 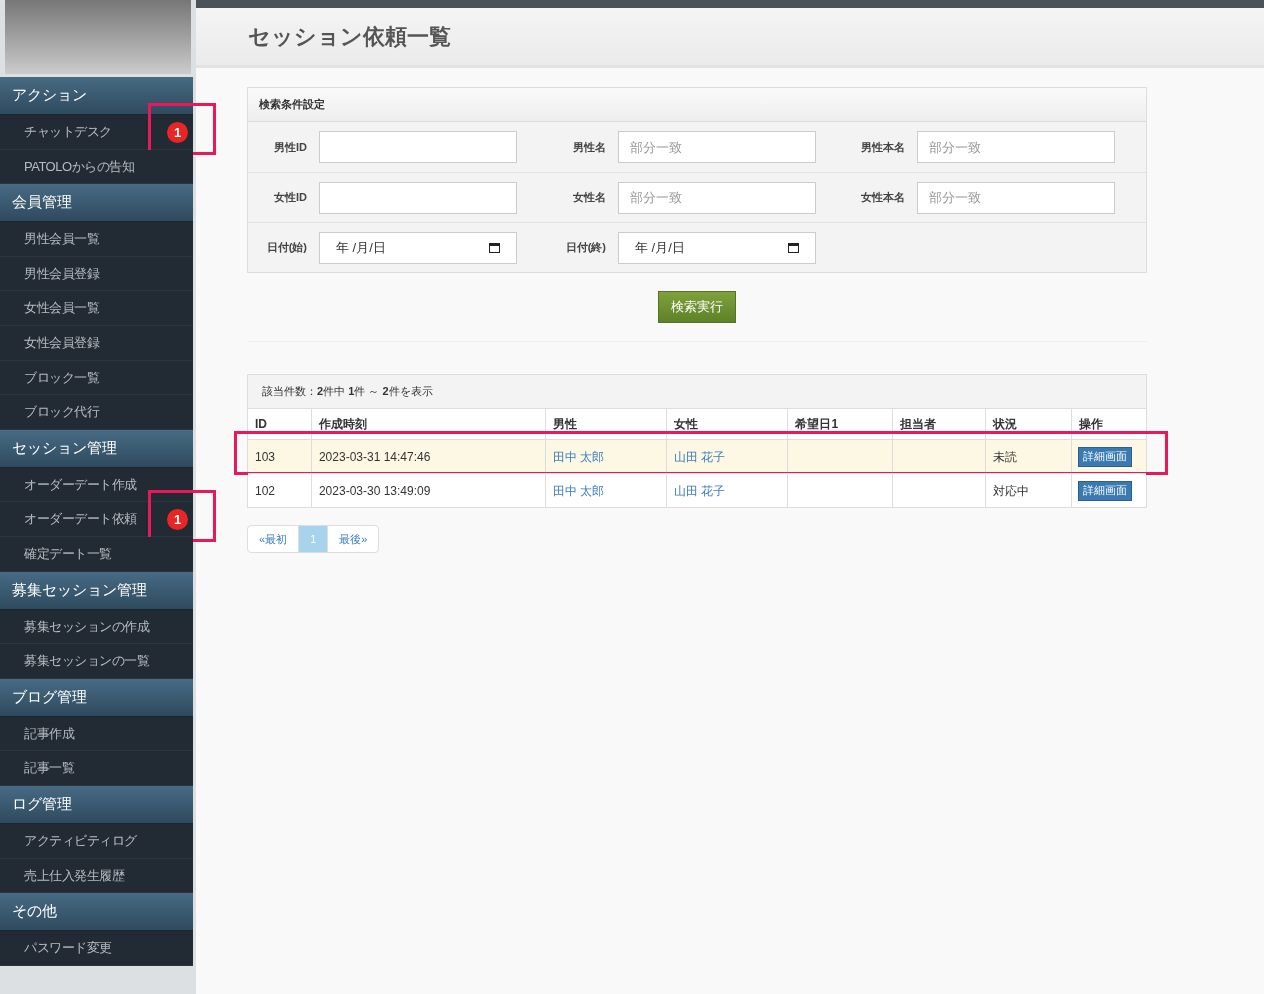 I want to click on sidebar-item: パスワード変更, so click(x=96, y=948).